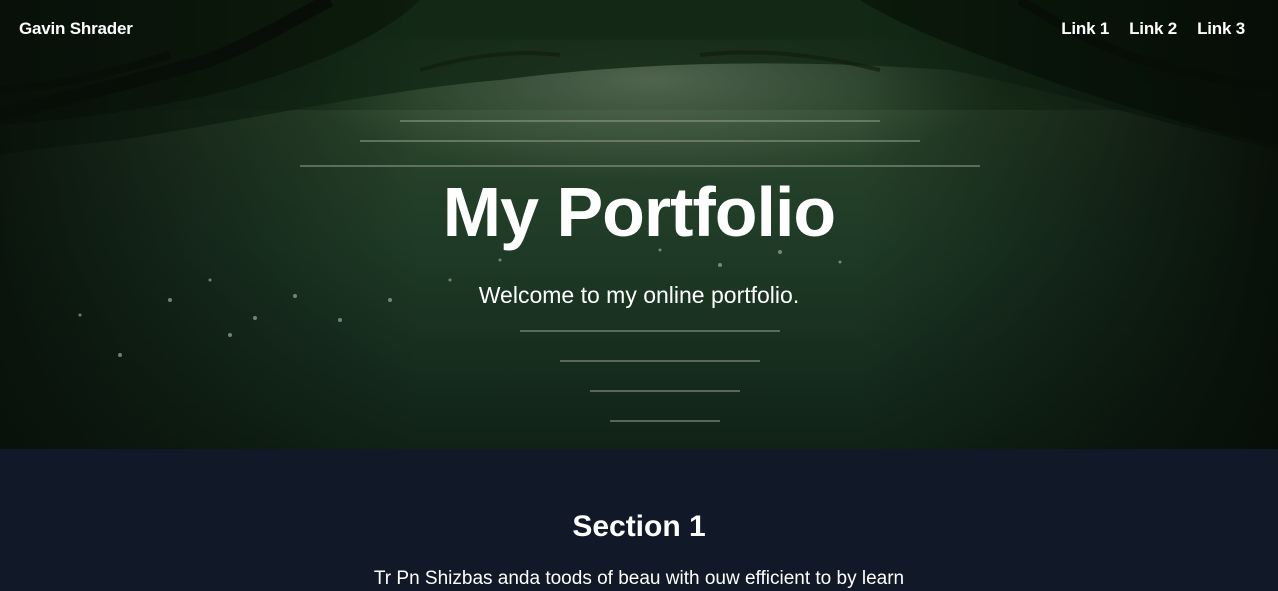 This screenshot has height=591, width=1278. What do you see at coordinates (639, 212) in the screenshot?
I see `hero-title: My Portfolio` at bounding box center [639, 212].